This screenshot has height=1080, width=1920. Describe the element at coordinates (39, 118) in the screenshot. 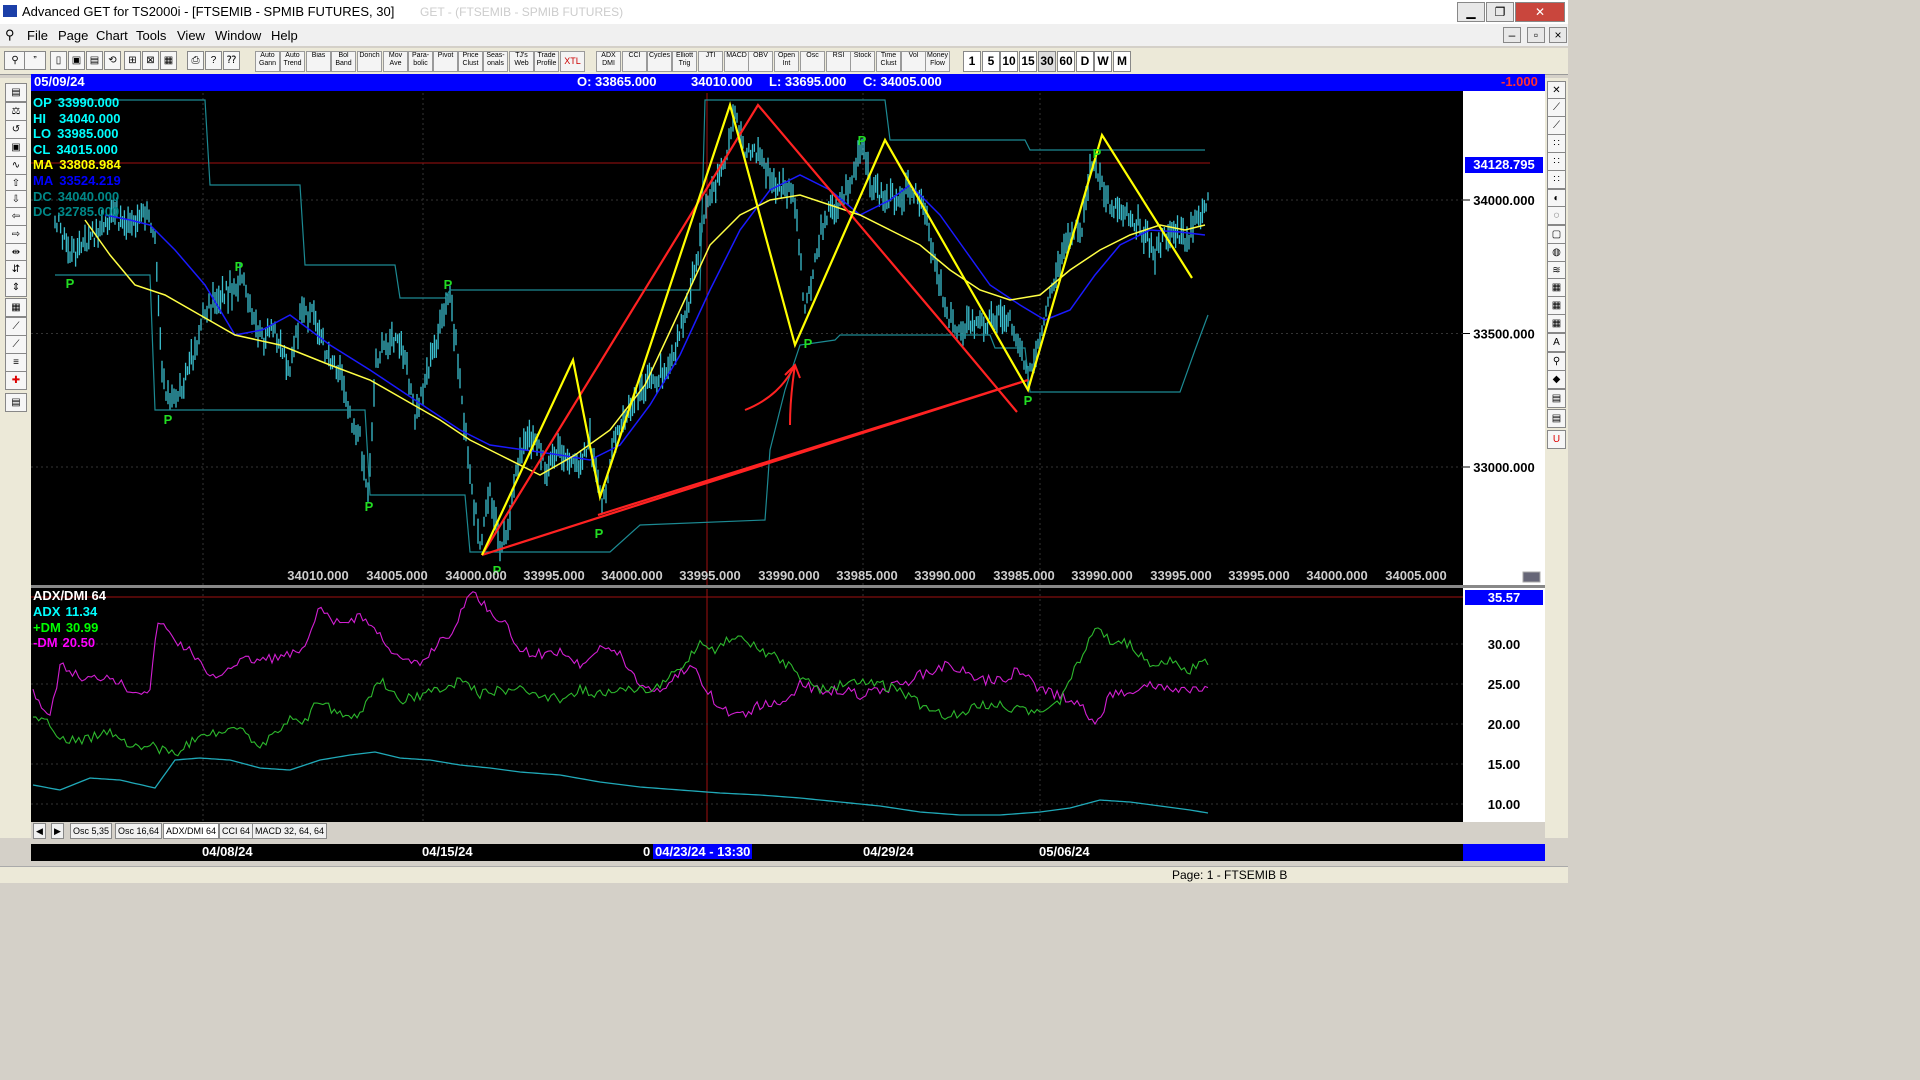

I see `legend-label: HI` at that location.